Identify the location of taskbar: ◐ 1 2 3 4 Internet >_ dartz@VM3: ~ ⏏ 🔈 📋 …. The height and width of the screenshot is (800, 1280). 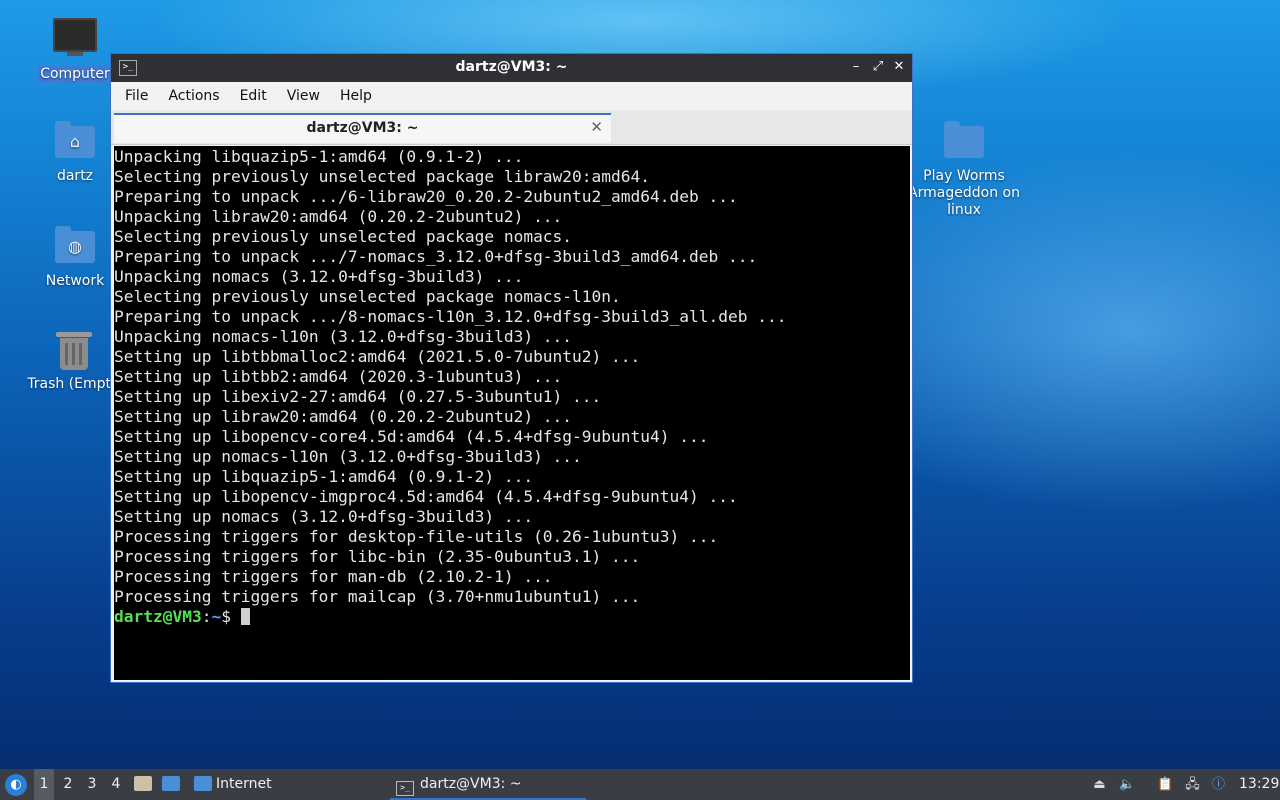
(640, 784).